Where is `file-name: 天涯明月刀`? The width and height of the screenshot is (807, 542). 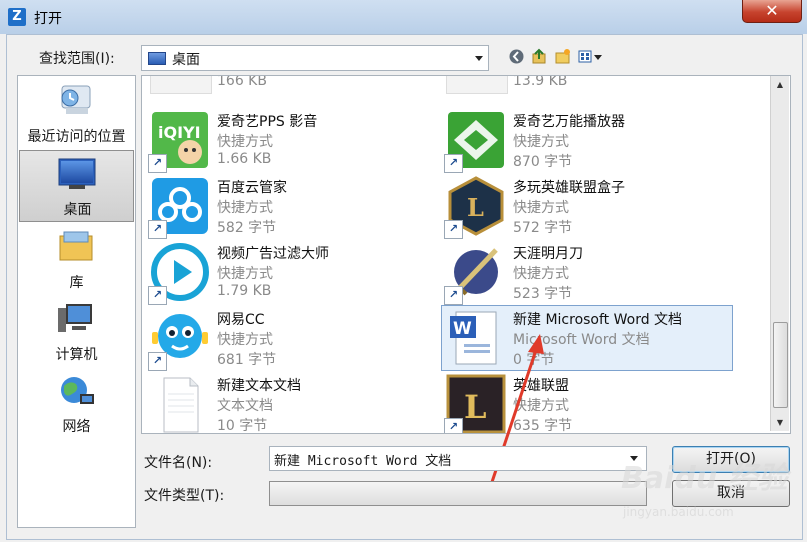
file-name: 天涯明月刀 is located at coordinates (548, 254).